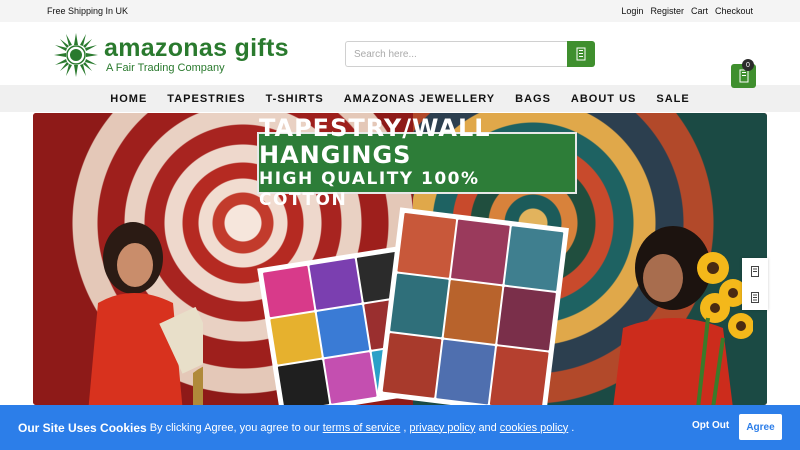 The image size is (800, 450). What do you see at coordinates (573, 427) in the screenshot?
I see `cookie-end-period: .` at bounding box center [573, 427].